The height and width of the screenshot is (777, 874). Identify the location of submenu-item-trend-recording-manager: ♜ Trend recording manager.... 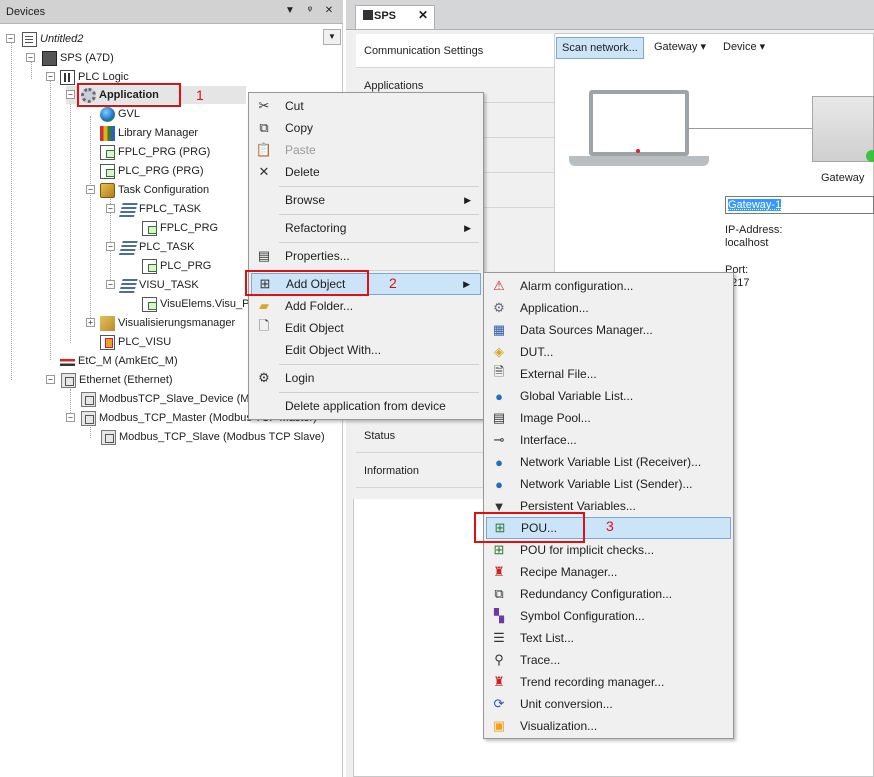
(608, 682).